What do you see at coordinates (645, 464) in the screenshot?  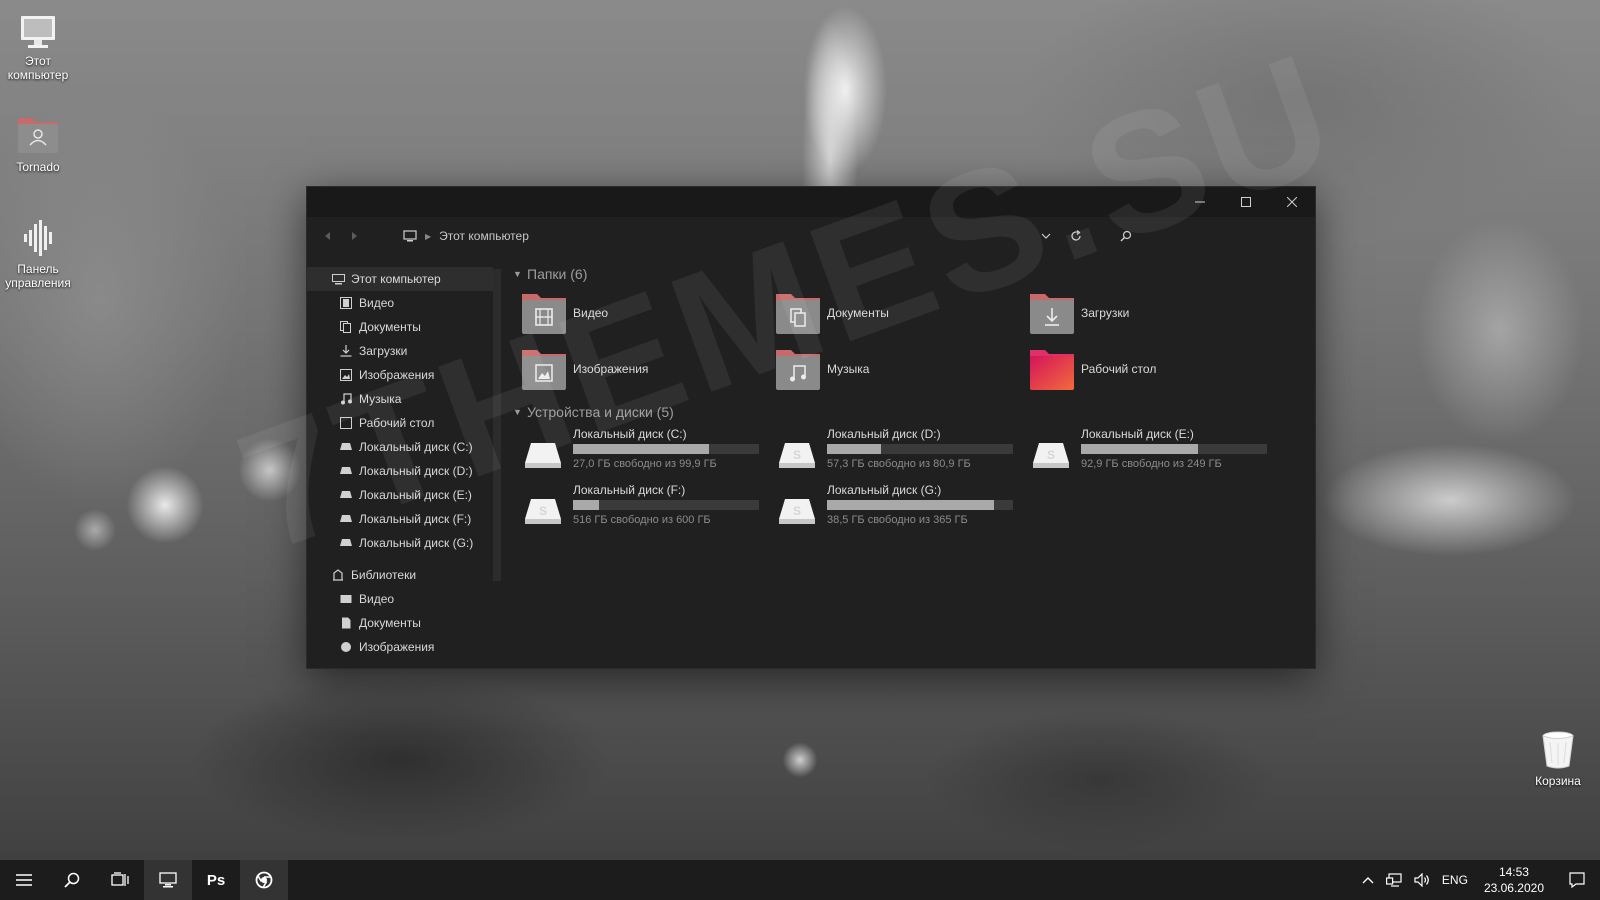 I see `drive-free-space: 27,0 ГБ свободно из 99,9 ГБ` at bounding box center [645, 464].